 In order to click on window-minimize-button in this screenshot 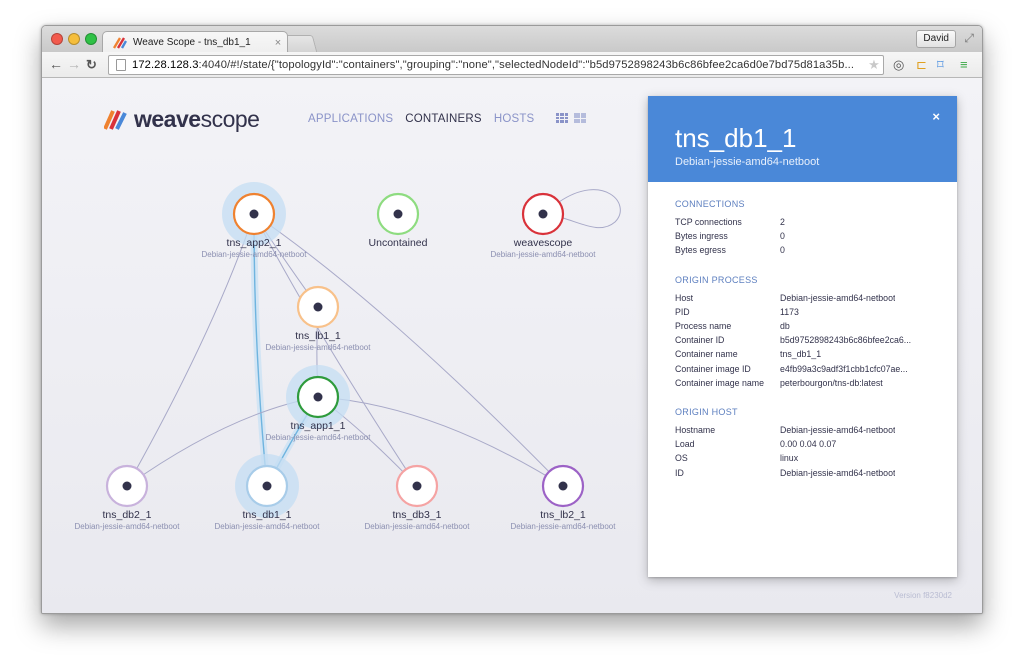, I will do `click(74, 39)`.